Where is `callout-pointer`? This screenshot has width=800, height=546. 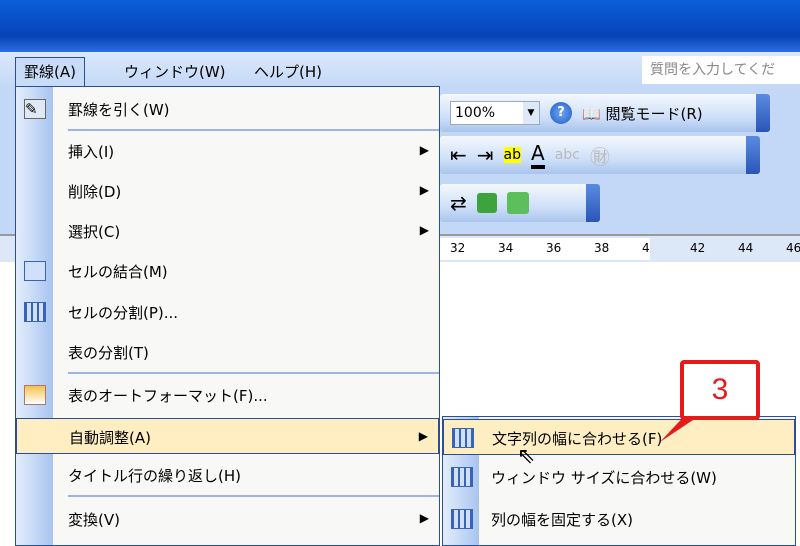 callout-pointer is located at coordinates (681, 426).